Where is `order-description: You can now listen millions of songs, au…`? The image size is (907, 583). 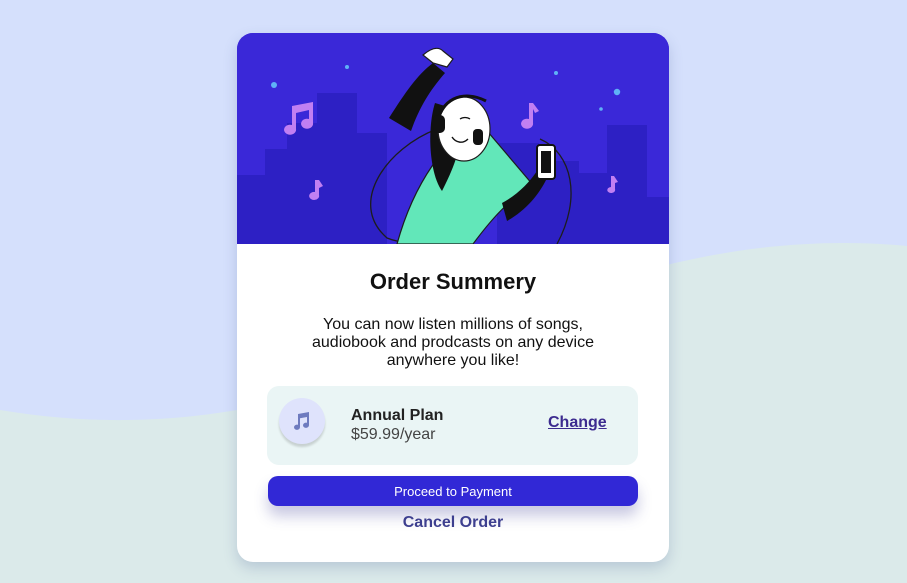
order-description: You can now listen millions of songs, au… is located at coordinates (453, 342).